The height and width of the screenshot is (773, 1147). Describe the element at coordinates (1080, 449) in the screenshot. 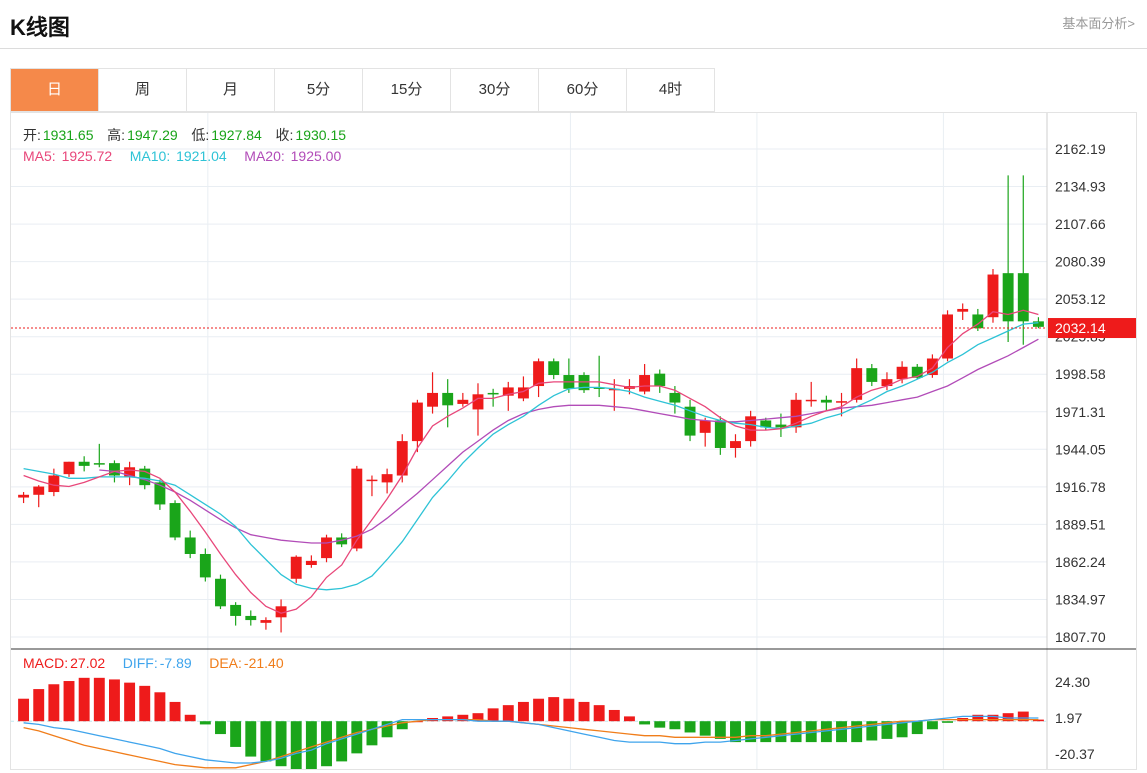

I see `price-tick-label: 1944.05` at that location.